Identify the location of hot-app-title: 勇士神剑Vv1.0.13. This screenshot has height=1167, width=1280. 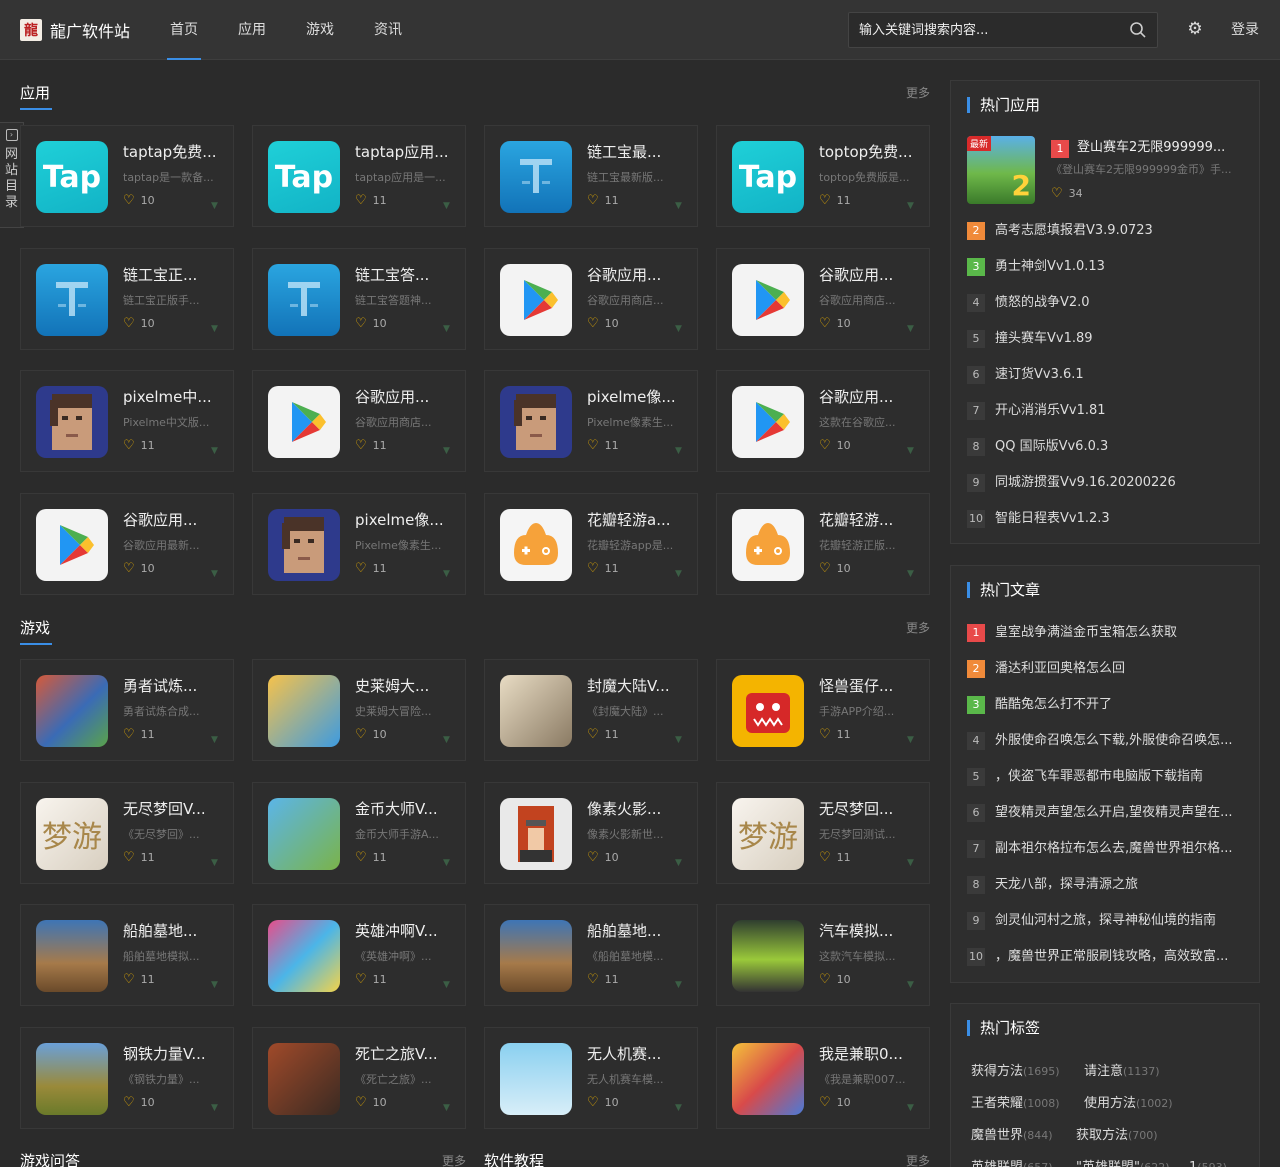
(1050, 267).